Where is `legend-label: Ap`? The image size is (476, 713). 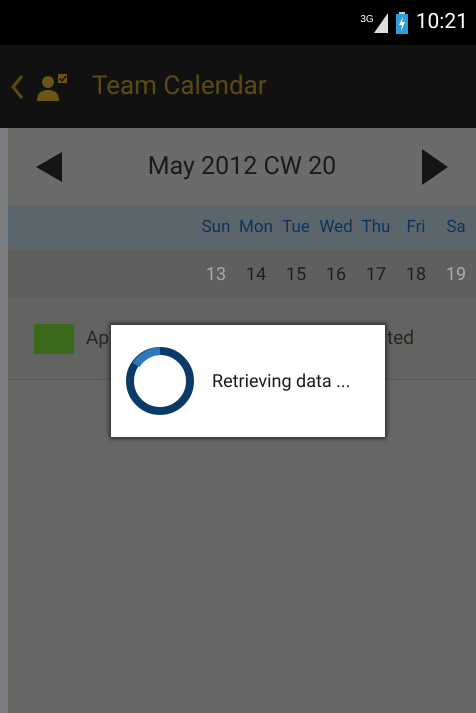
legend-label: Ap is located at coordinates (98, 338).